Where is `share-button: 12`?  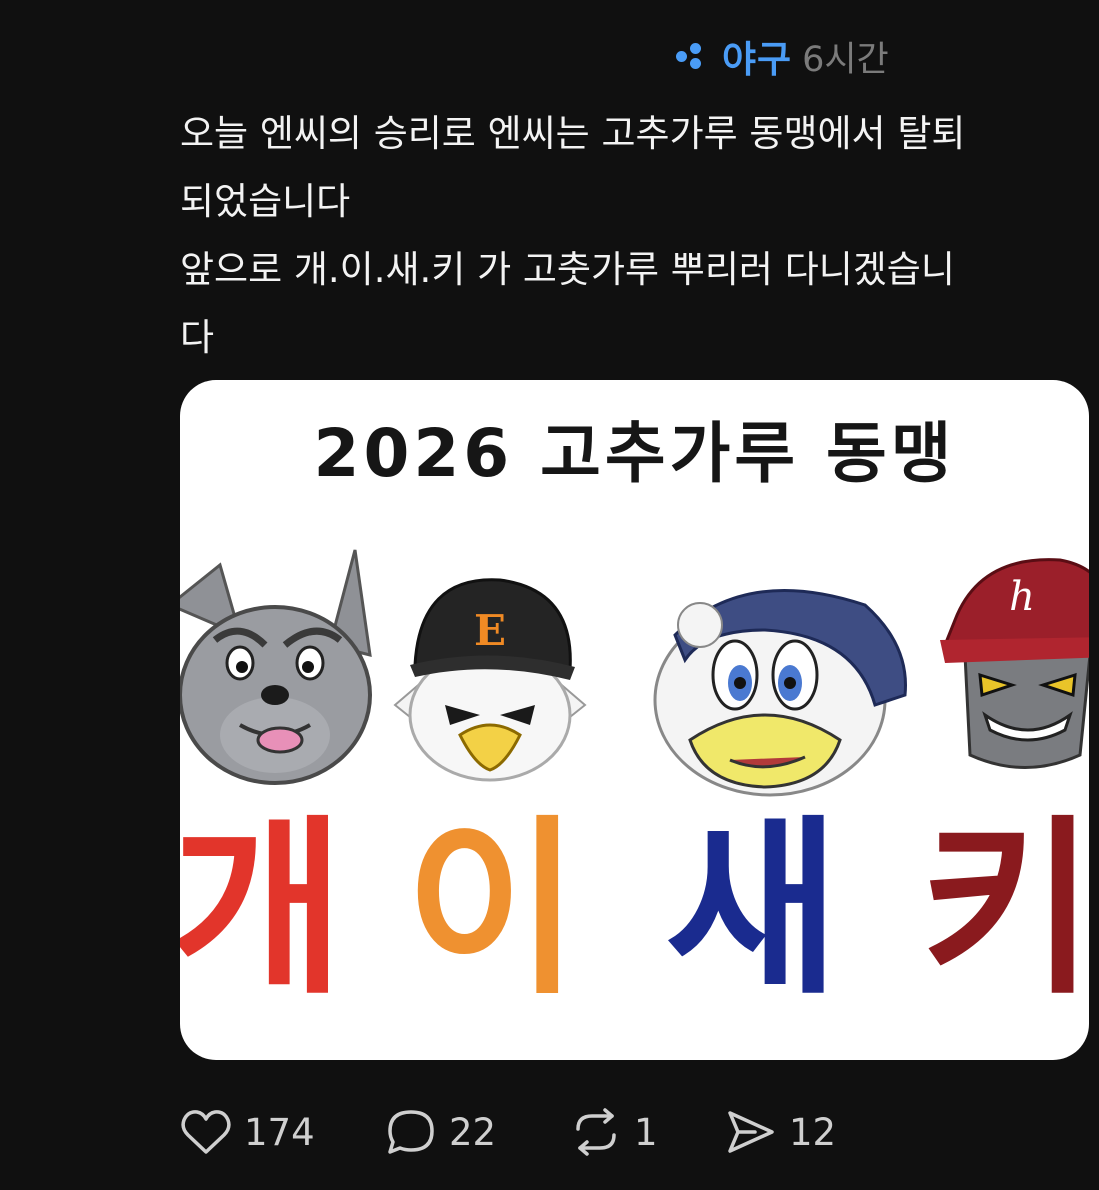
share-button: 12 is located at coordinates (795, 1132).